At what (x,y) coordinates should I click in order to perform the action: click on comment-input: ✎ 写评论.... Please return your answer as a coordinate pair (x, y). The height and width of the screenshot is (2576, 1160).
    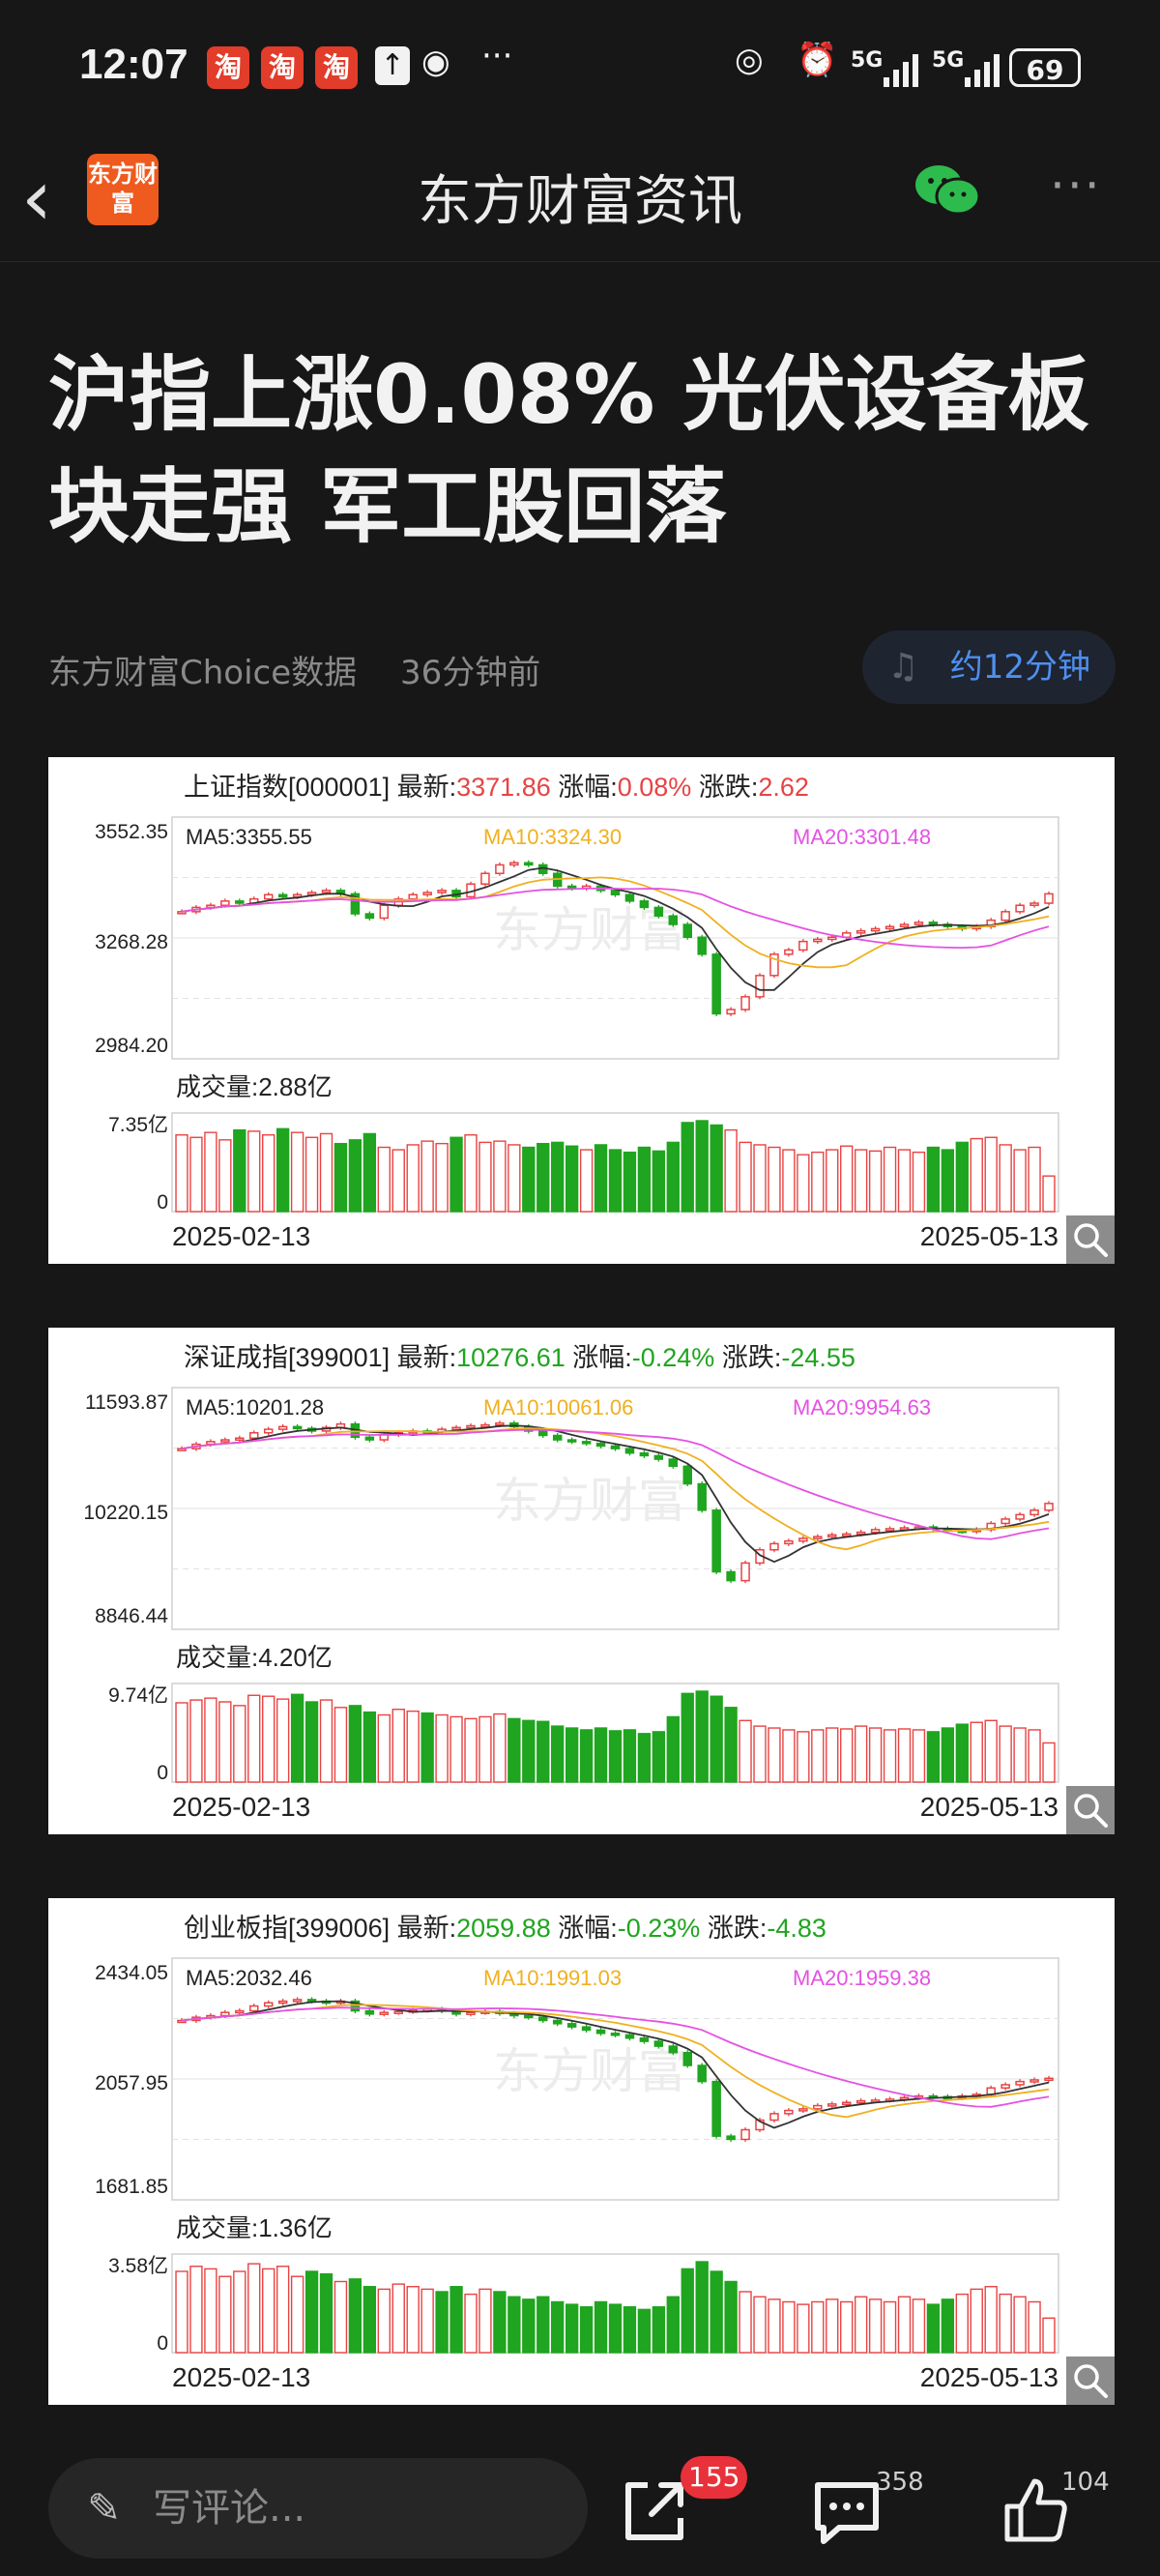
    Looking at the image, I should click on (318, 2508).